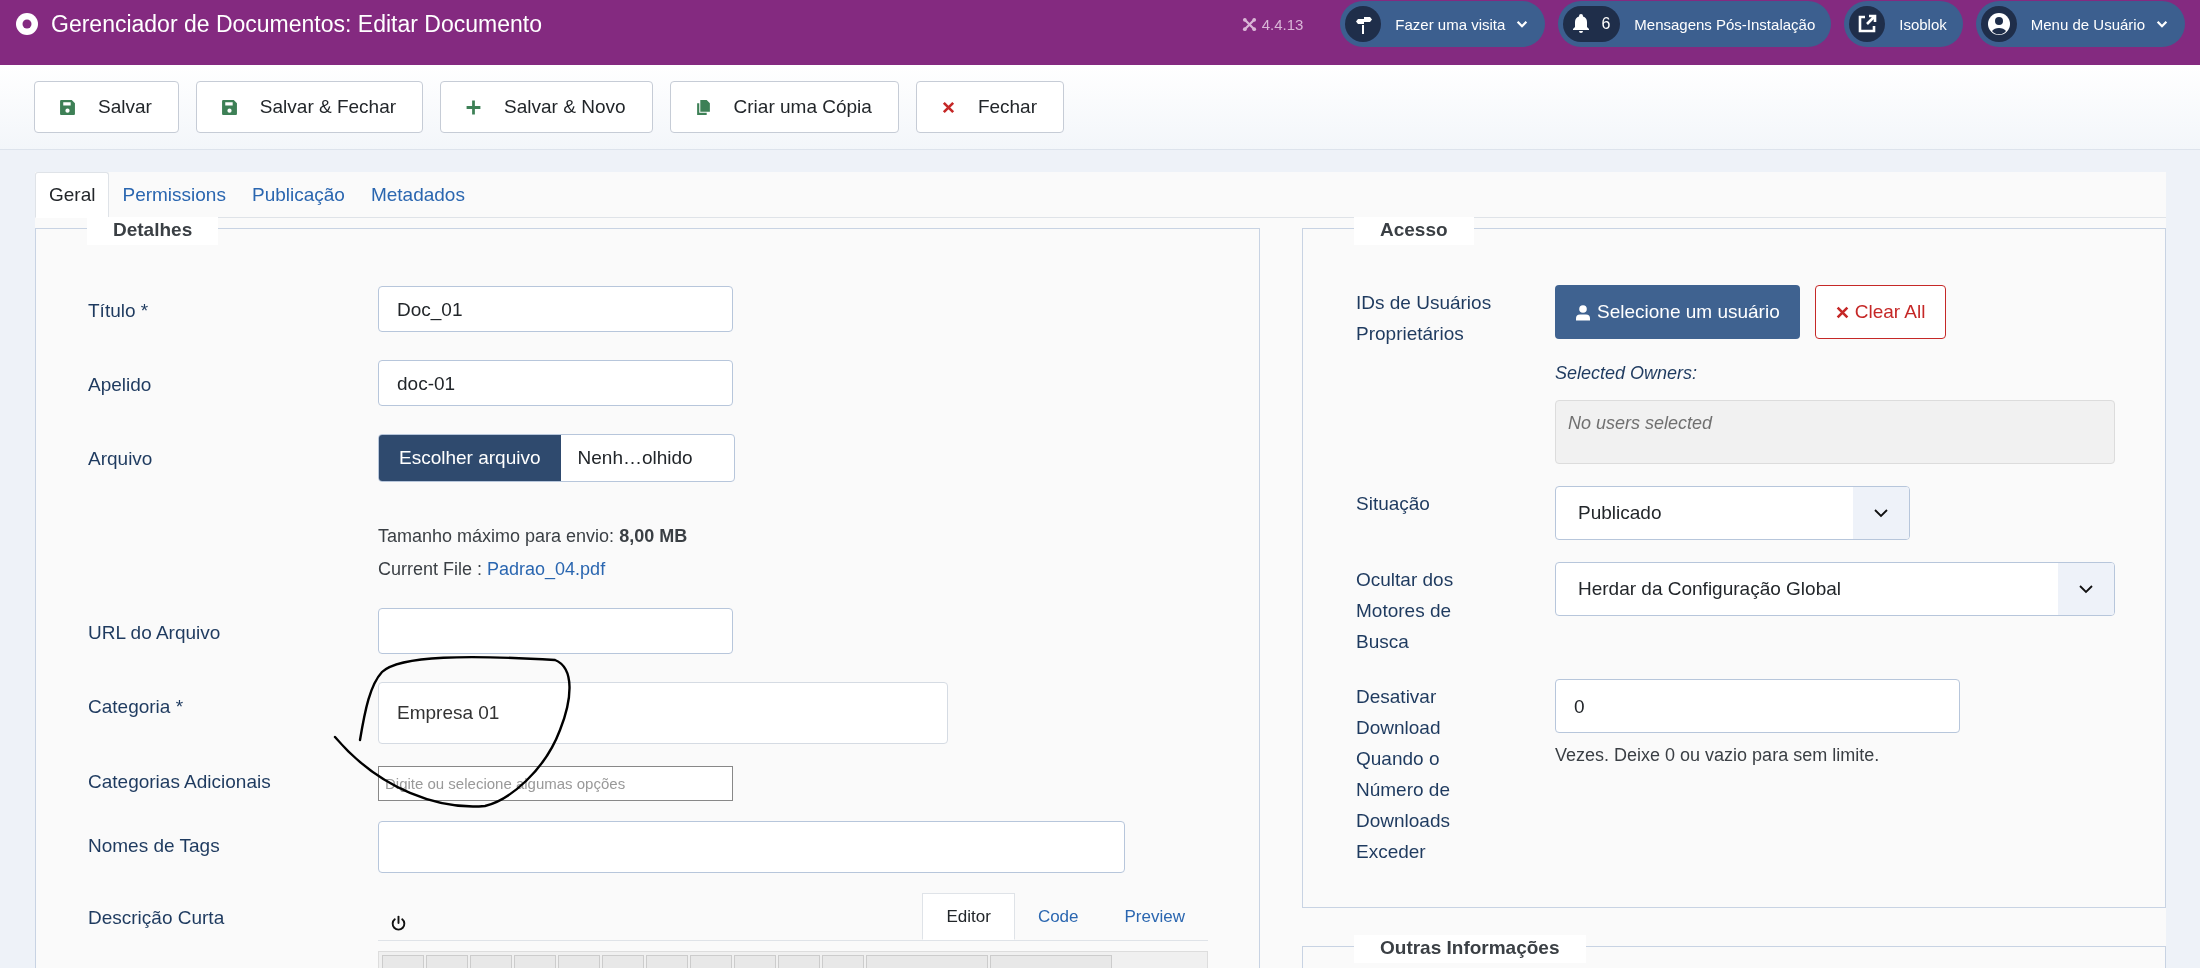 This screenshot has width=2200, height=968. I want to click on circle-dot-icon, so click(27, 24).